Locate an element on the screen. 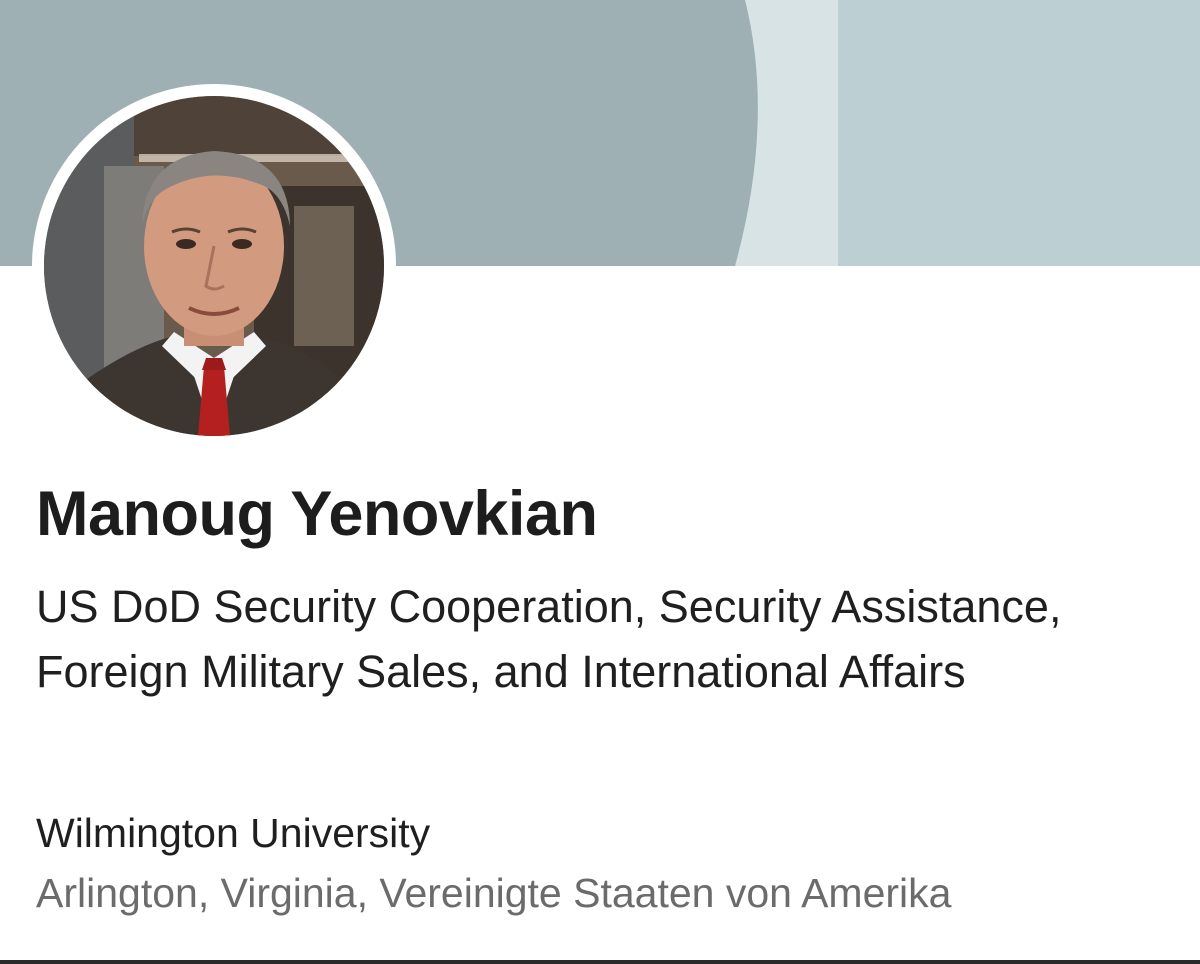 This screenshot has width=1200, height=964. education-school: Wilmington University is located at coordinates (233, 833).